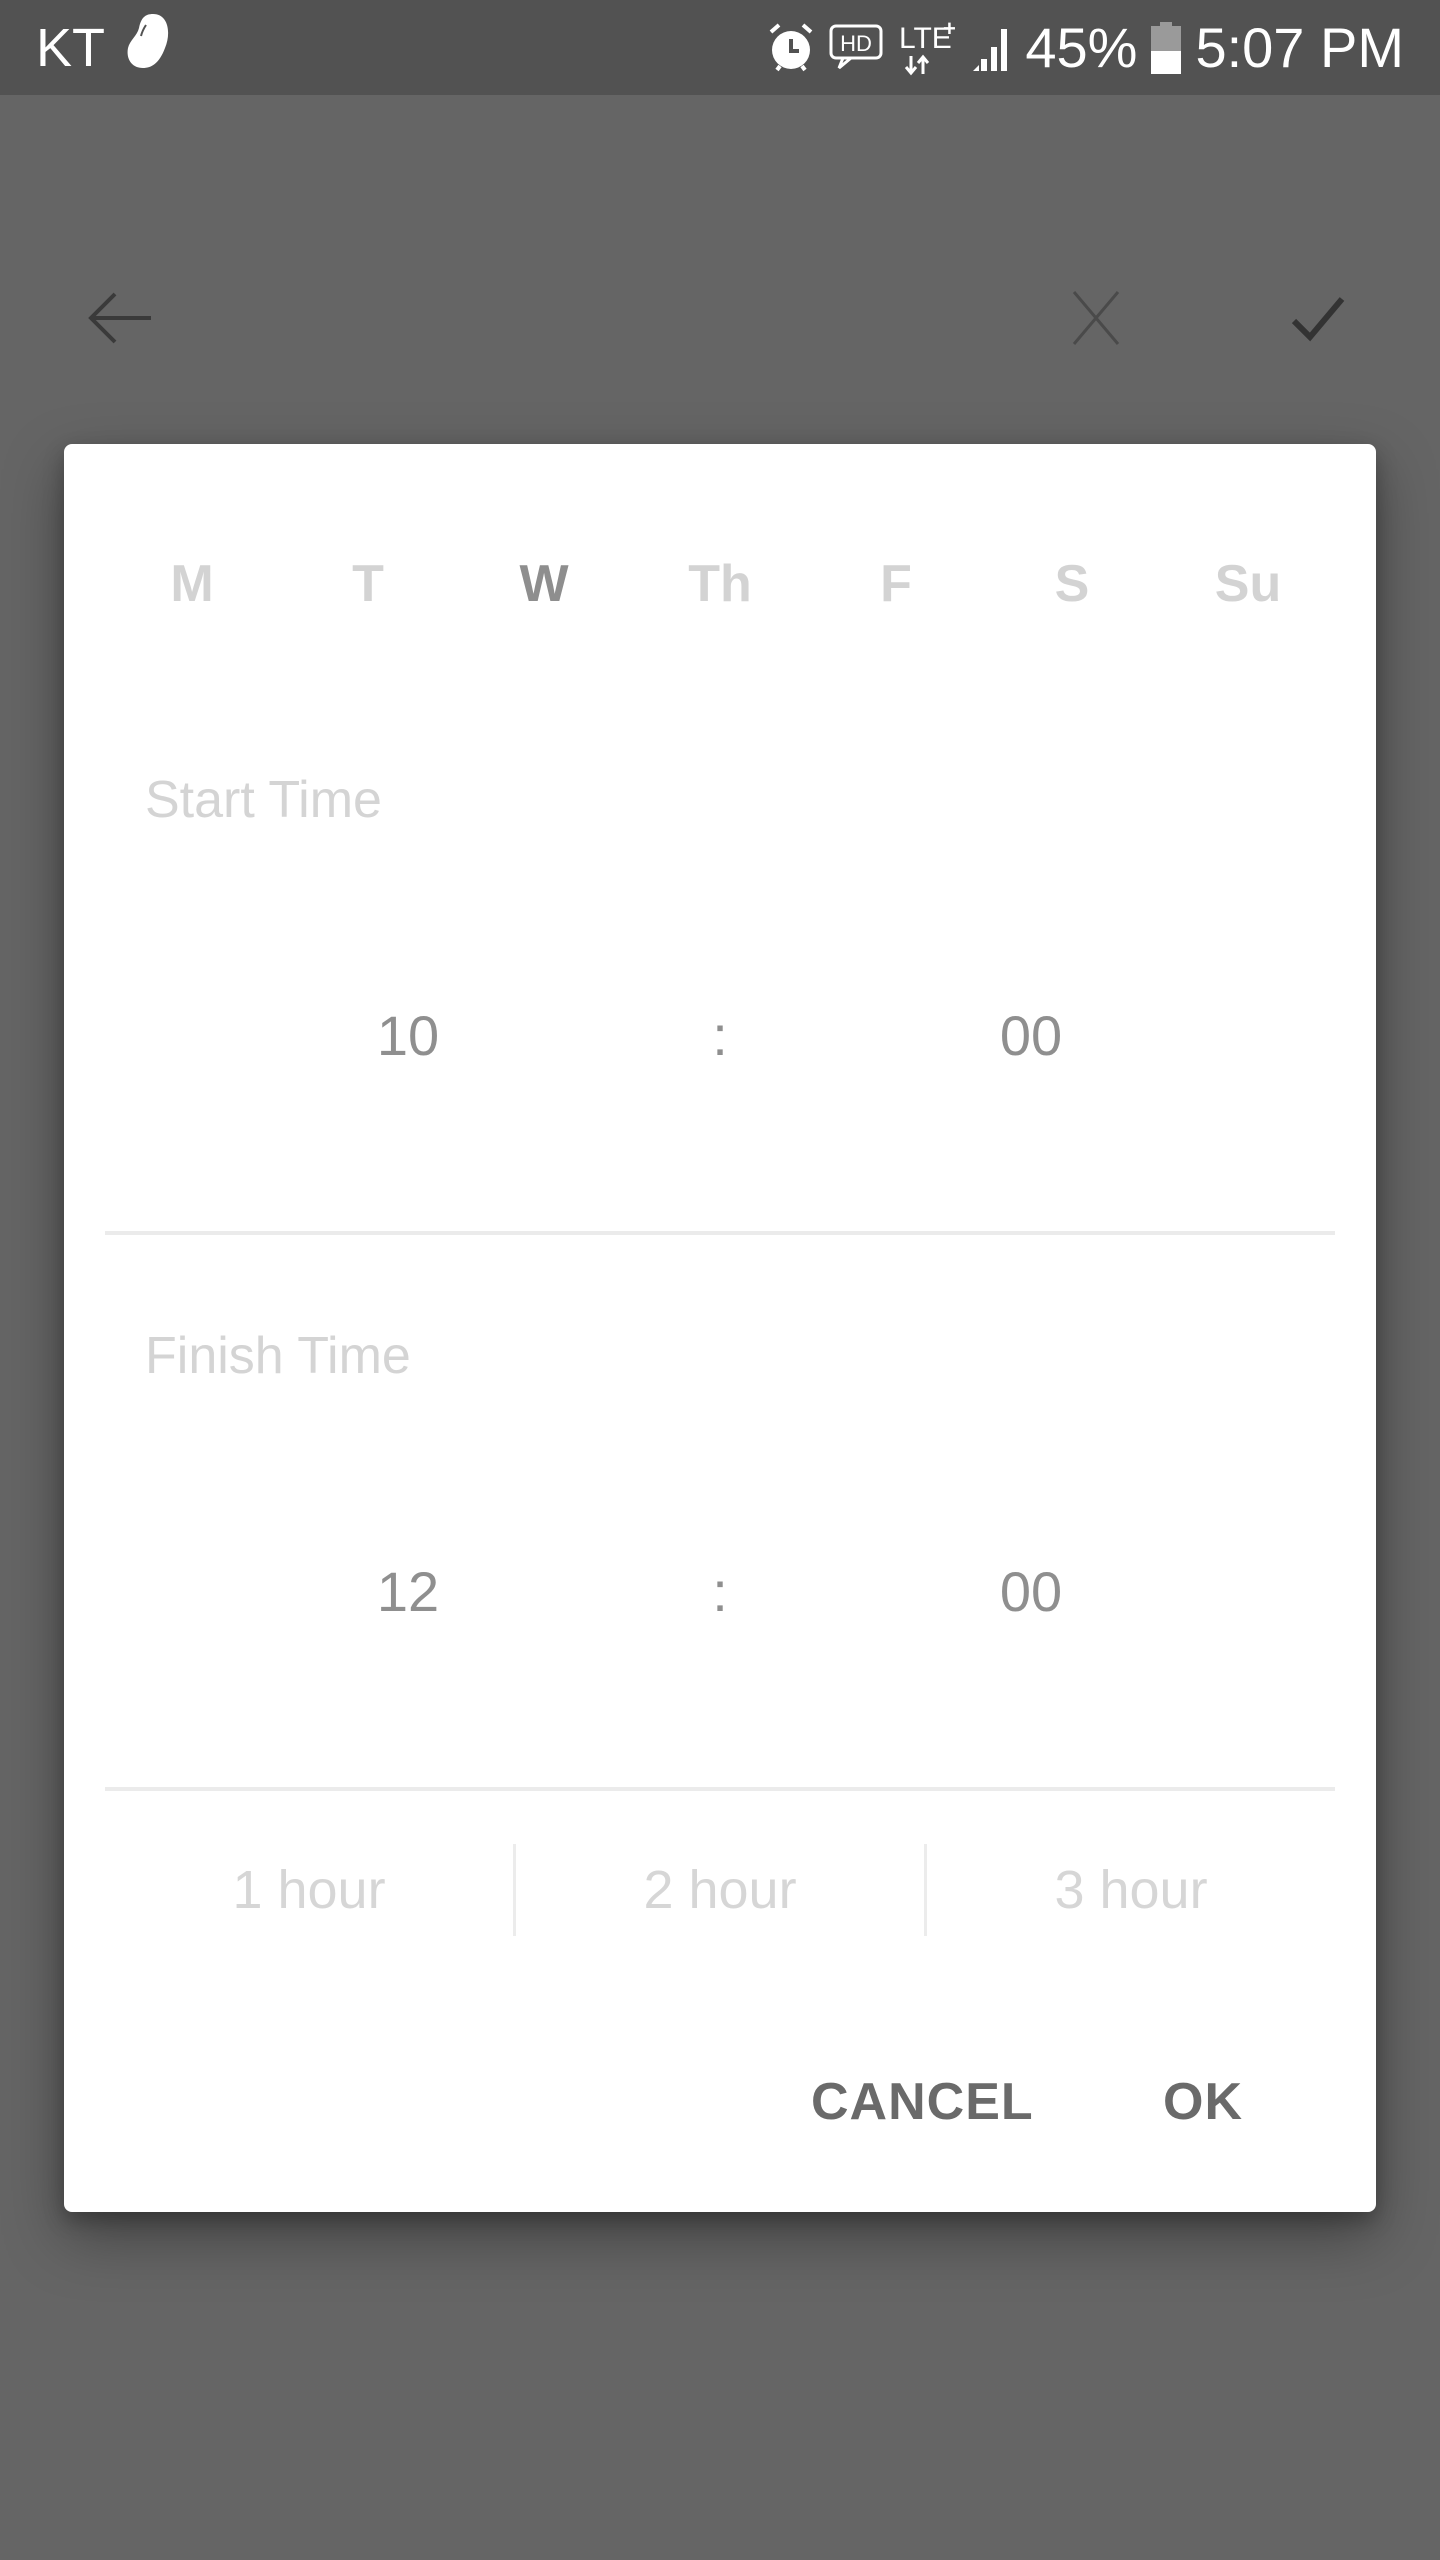 The image size is (1440, 2560). I want to click on status-bar: KT HD LTE + 45% 5:07 PM, so click(720, 47).